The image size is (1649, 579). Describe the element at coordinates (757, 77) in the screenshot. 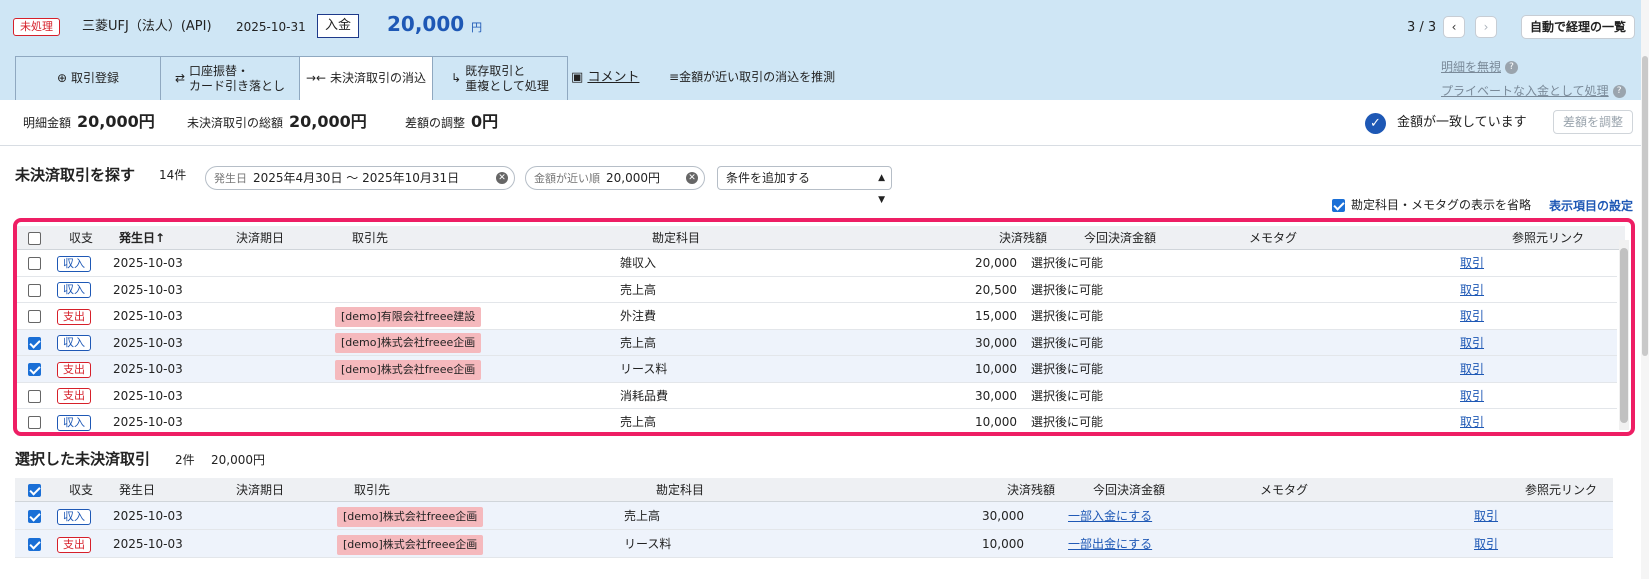

I see `suggest-label: 金額が近い取引の消込を推測` at that location.